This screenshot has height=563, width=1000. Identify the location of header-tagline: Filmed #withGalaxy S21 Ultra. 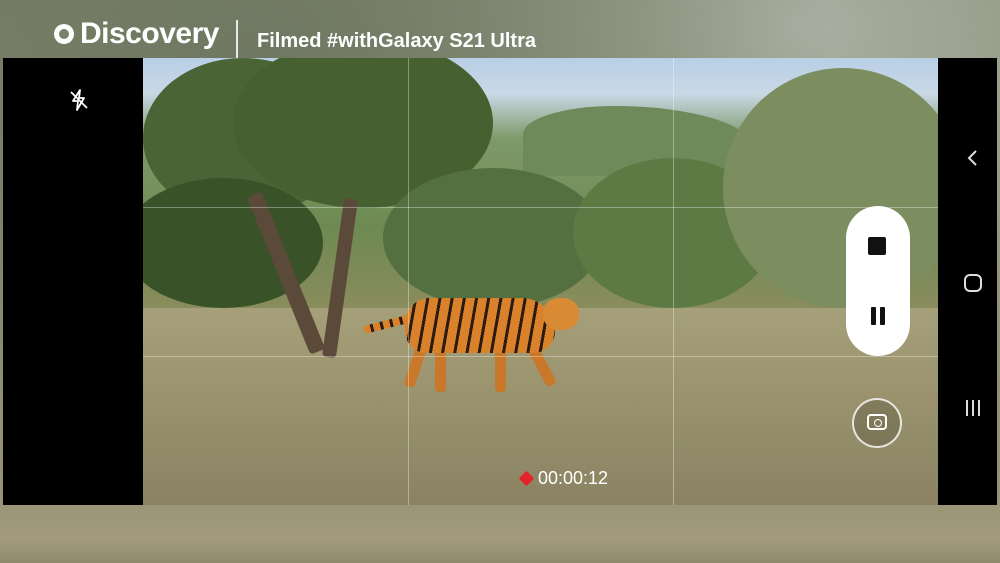
(396, 41).